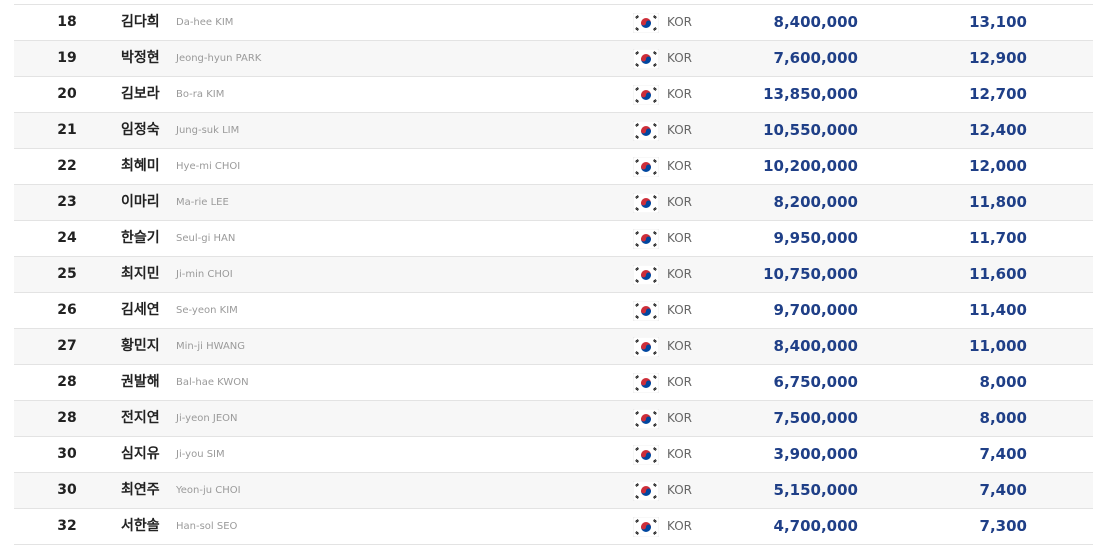  What do you see at coordinates (553, 311) in the screenshot?
I see `table-row: 26 김세연 Se-yeon KIM KOR 9,700,000 11,400` at bounding box center [553, 311].